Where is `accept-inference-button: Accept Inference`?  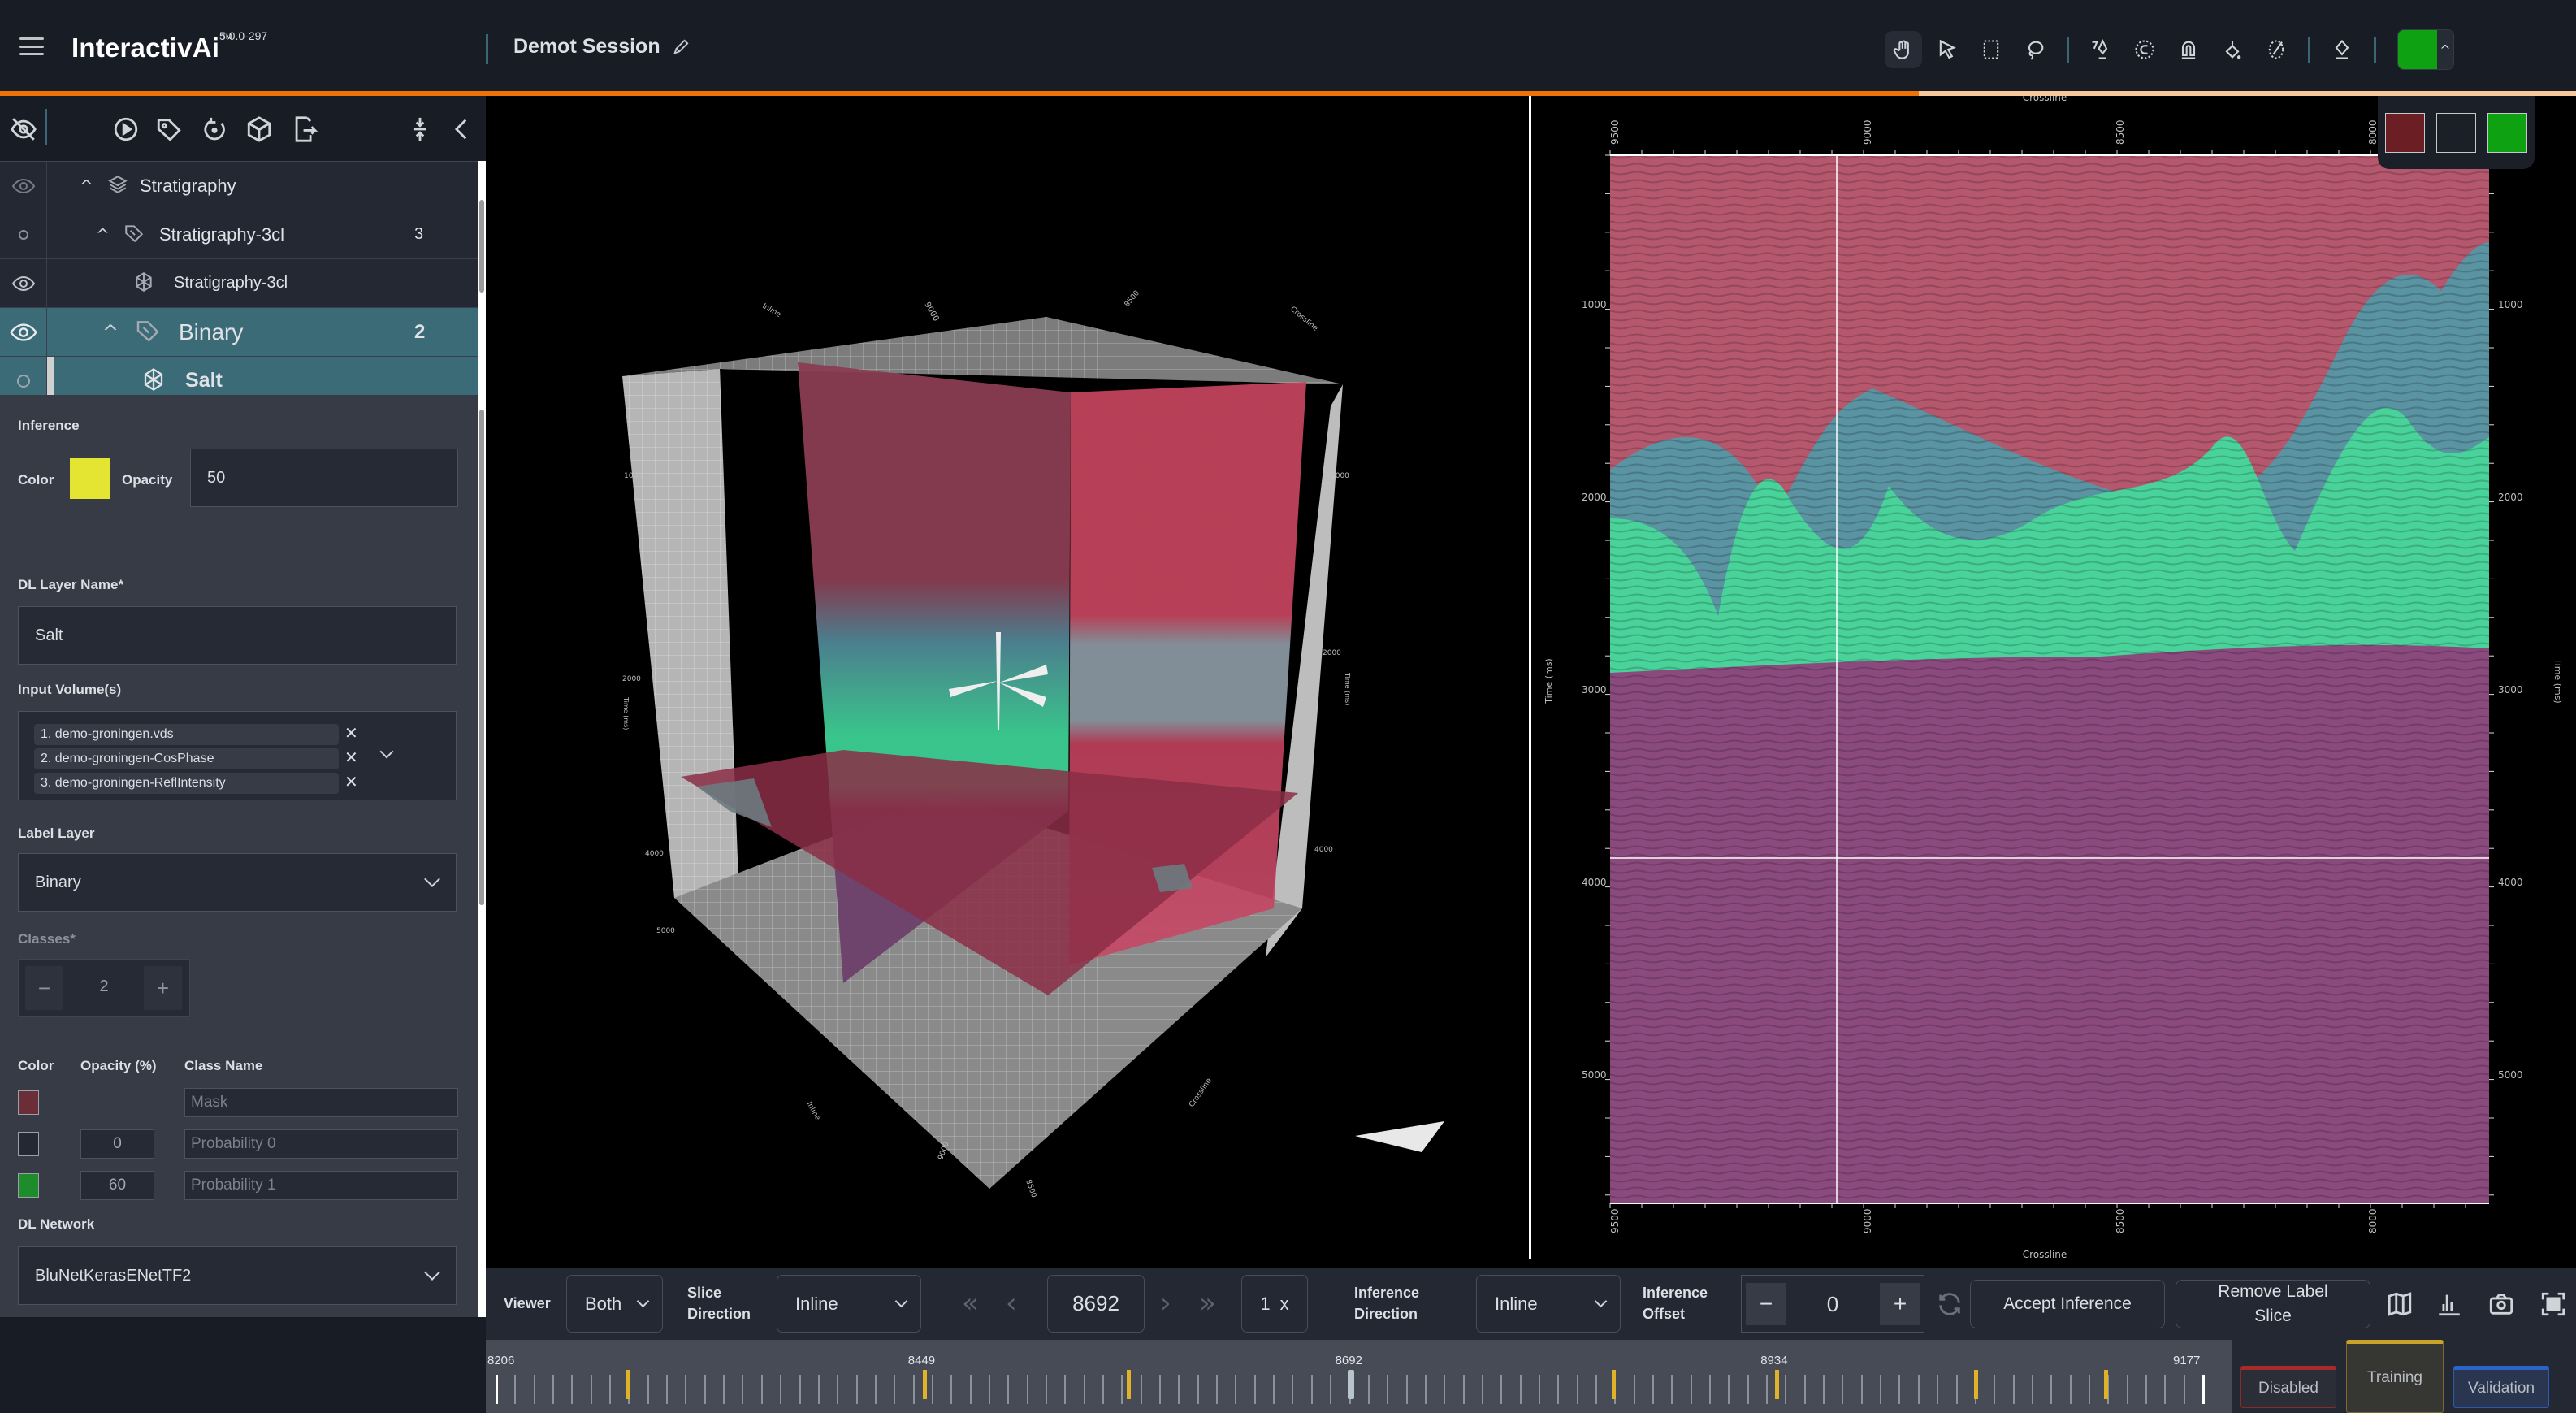
accept-inference-button: Accept Inference is located at coordinates (2067, 1304).